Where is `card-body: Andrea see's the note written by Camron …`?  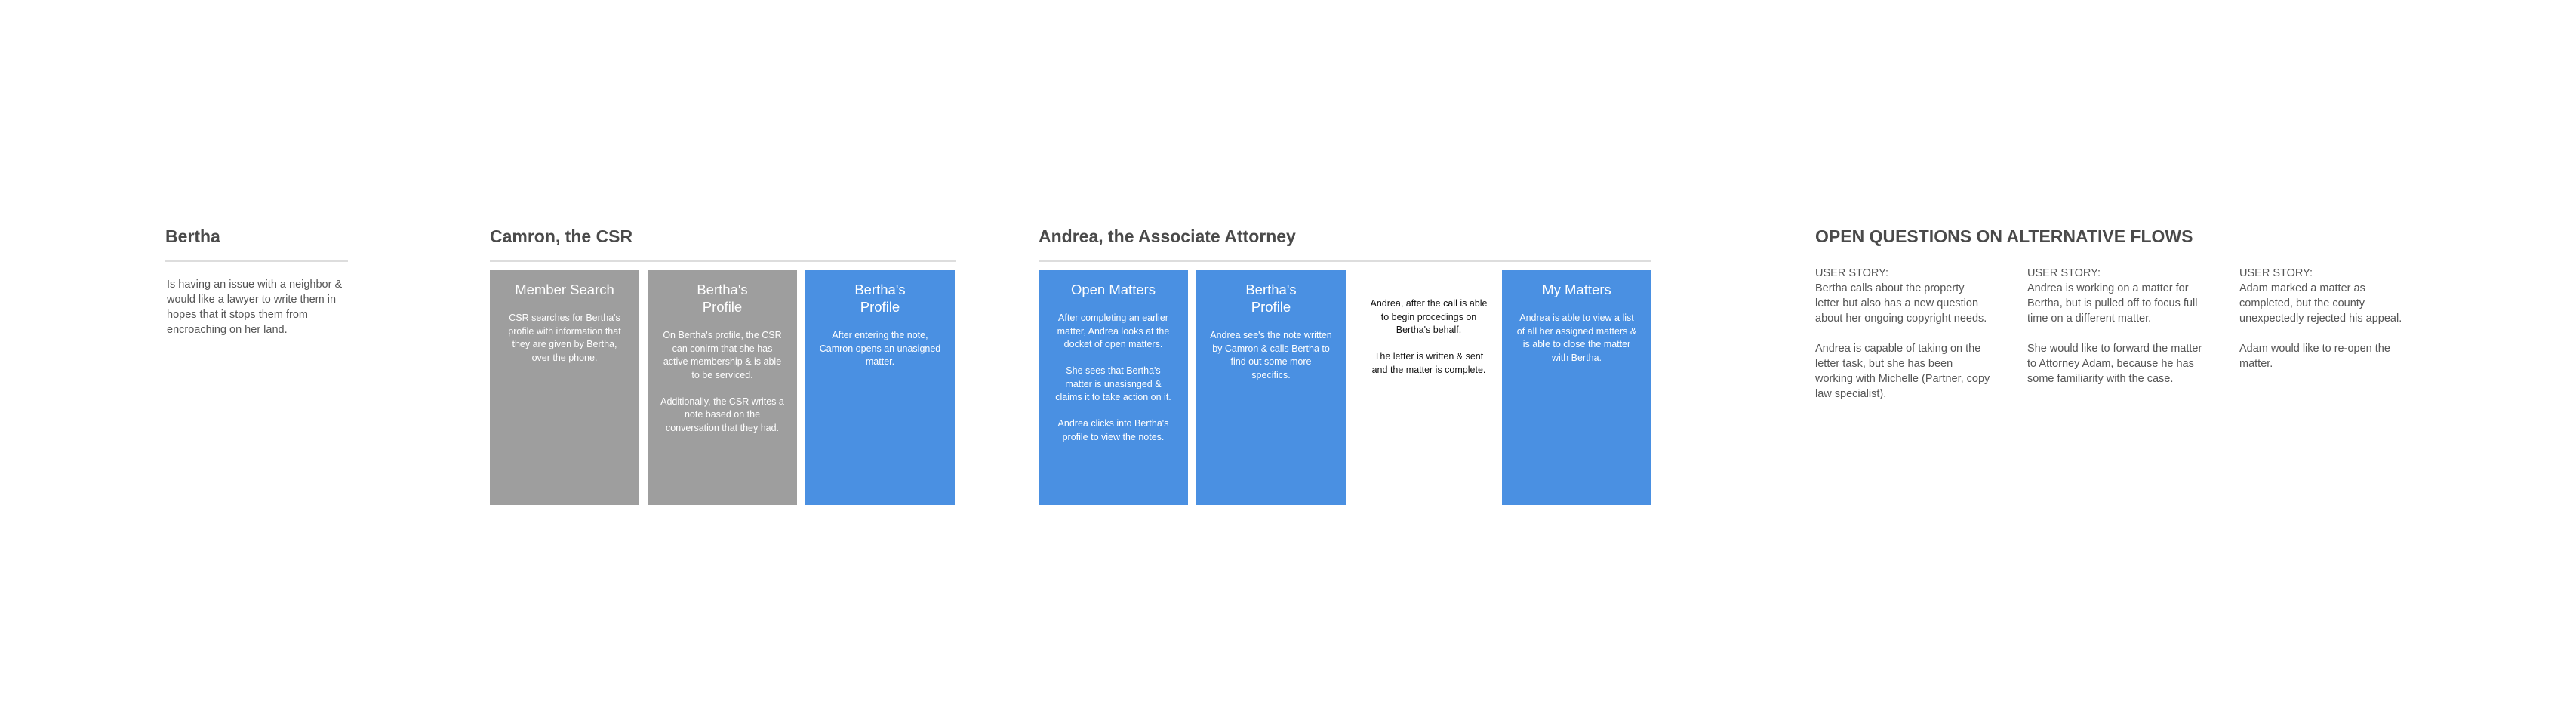 card-body: Andrea see's the note written by Camron … is located at coordinates (1271, 355).